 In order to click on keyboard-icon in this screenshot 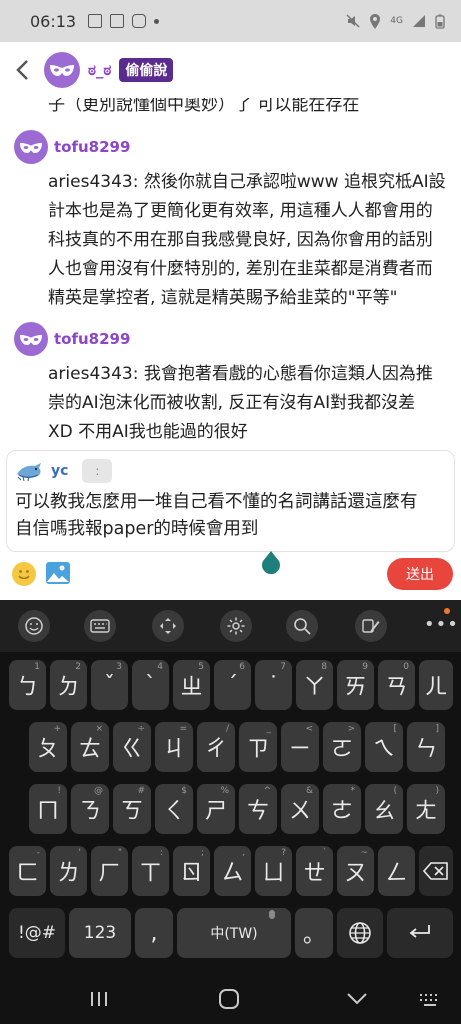, I will do `click(100, 626)`.